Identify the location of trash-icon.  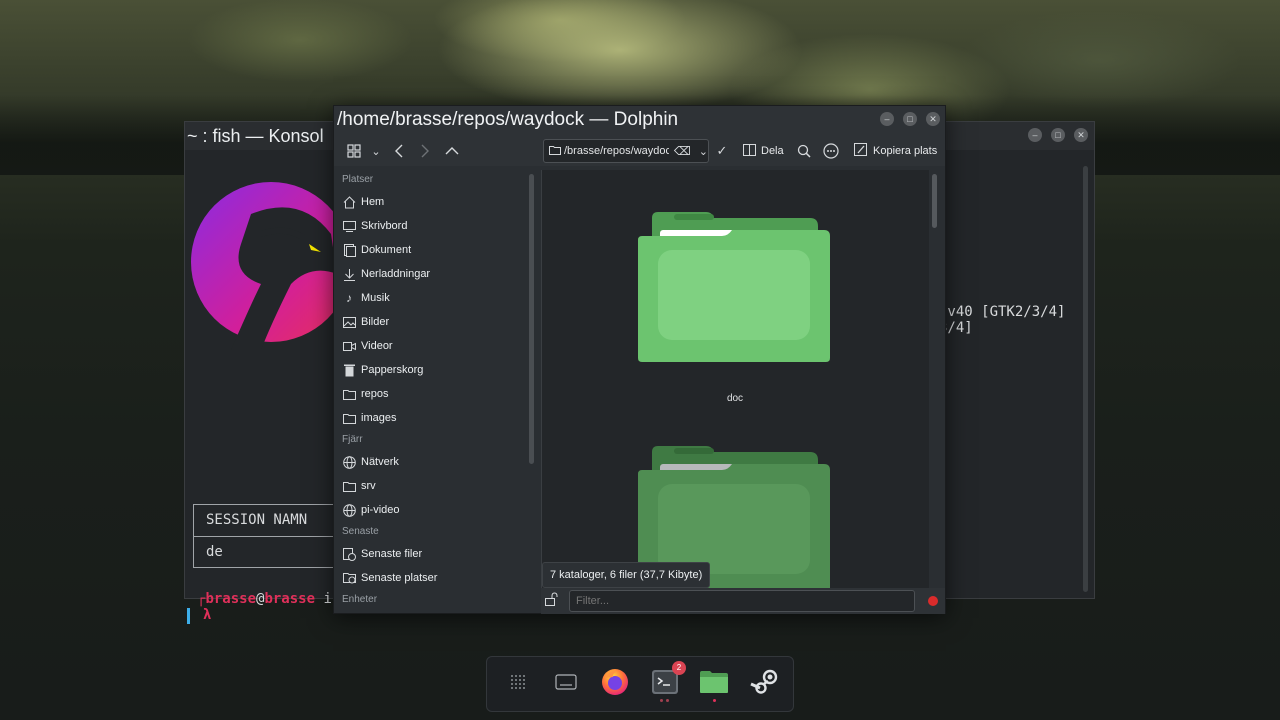
(349, 370).